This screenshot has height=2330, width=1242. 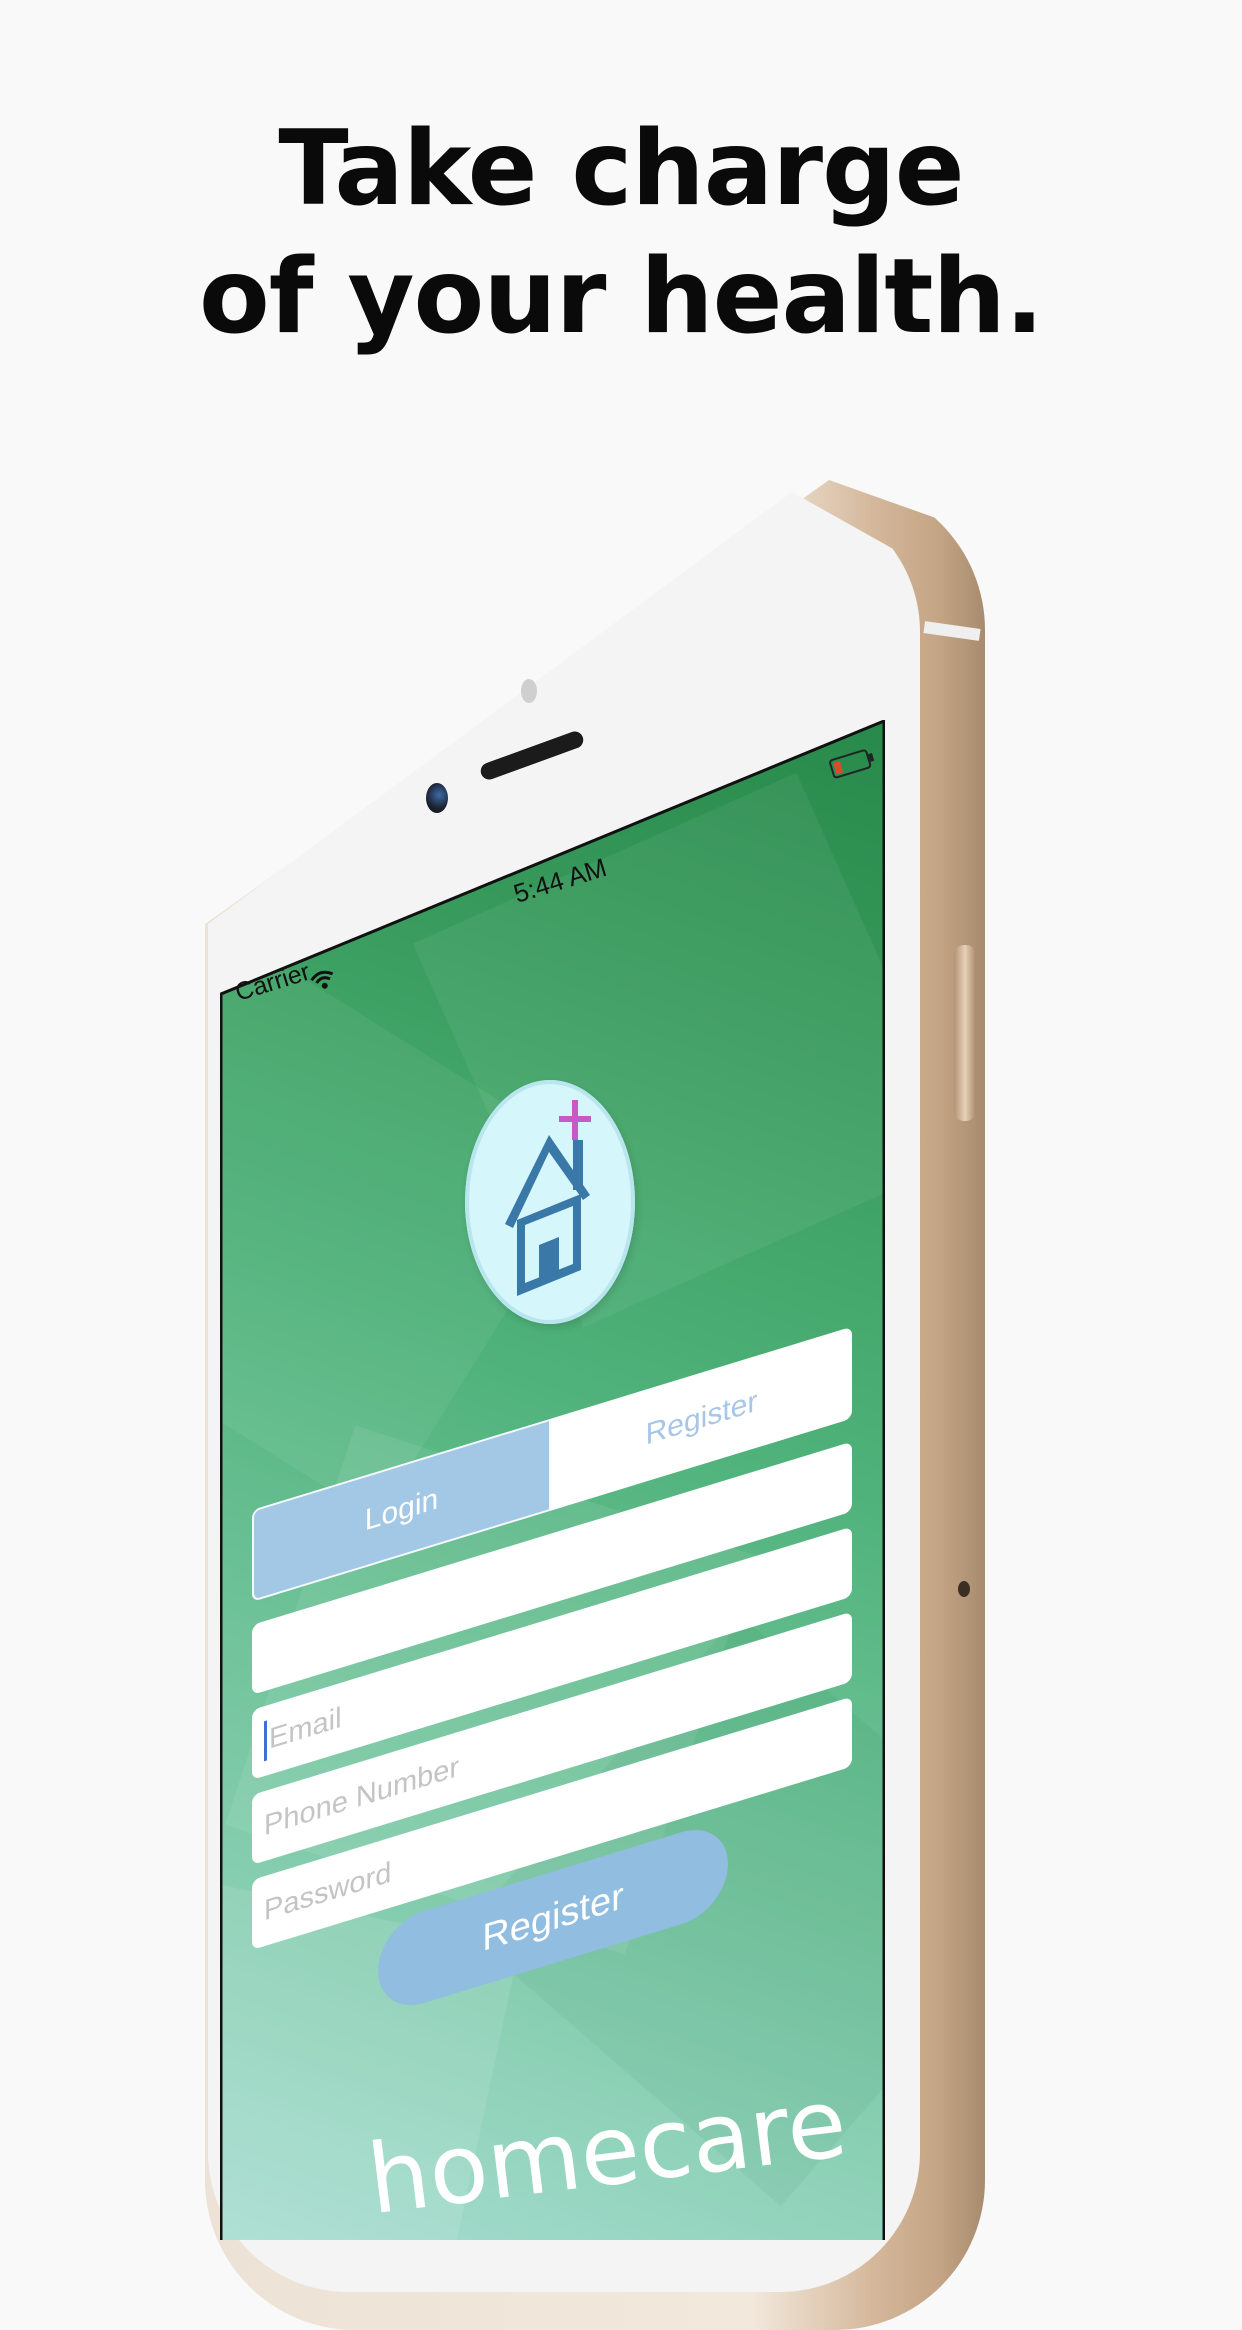 I want to click on side-microphone-hole, so click(x=964, y=1589).